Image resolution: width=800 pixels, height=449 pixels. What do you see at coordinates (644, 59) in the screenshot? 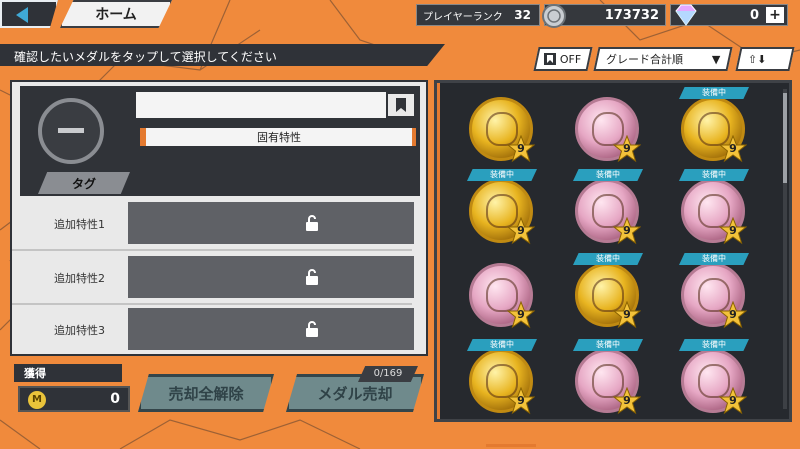
I see `sort-label: グレード合計順` at bounding box center [644, 59].